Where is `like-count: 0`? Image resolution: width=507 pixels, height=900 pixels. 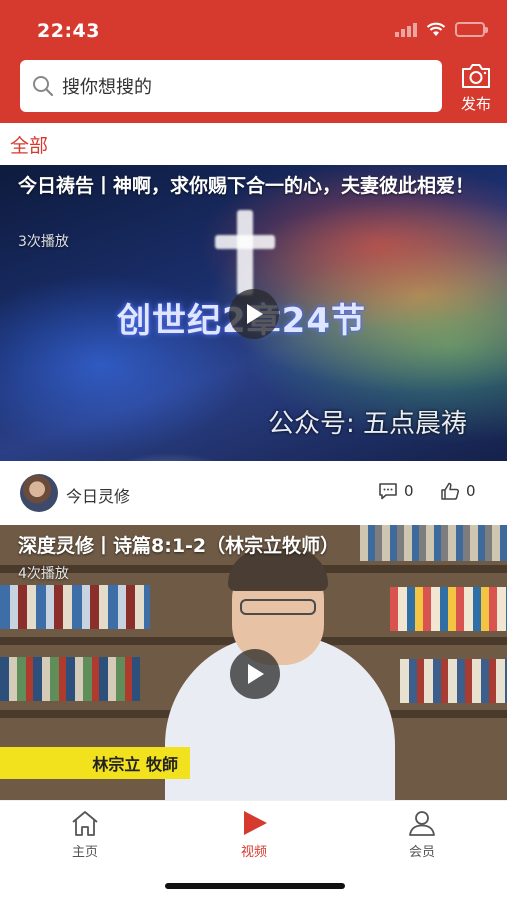 like-count: 0 is located at coordinates (458, 491).